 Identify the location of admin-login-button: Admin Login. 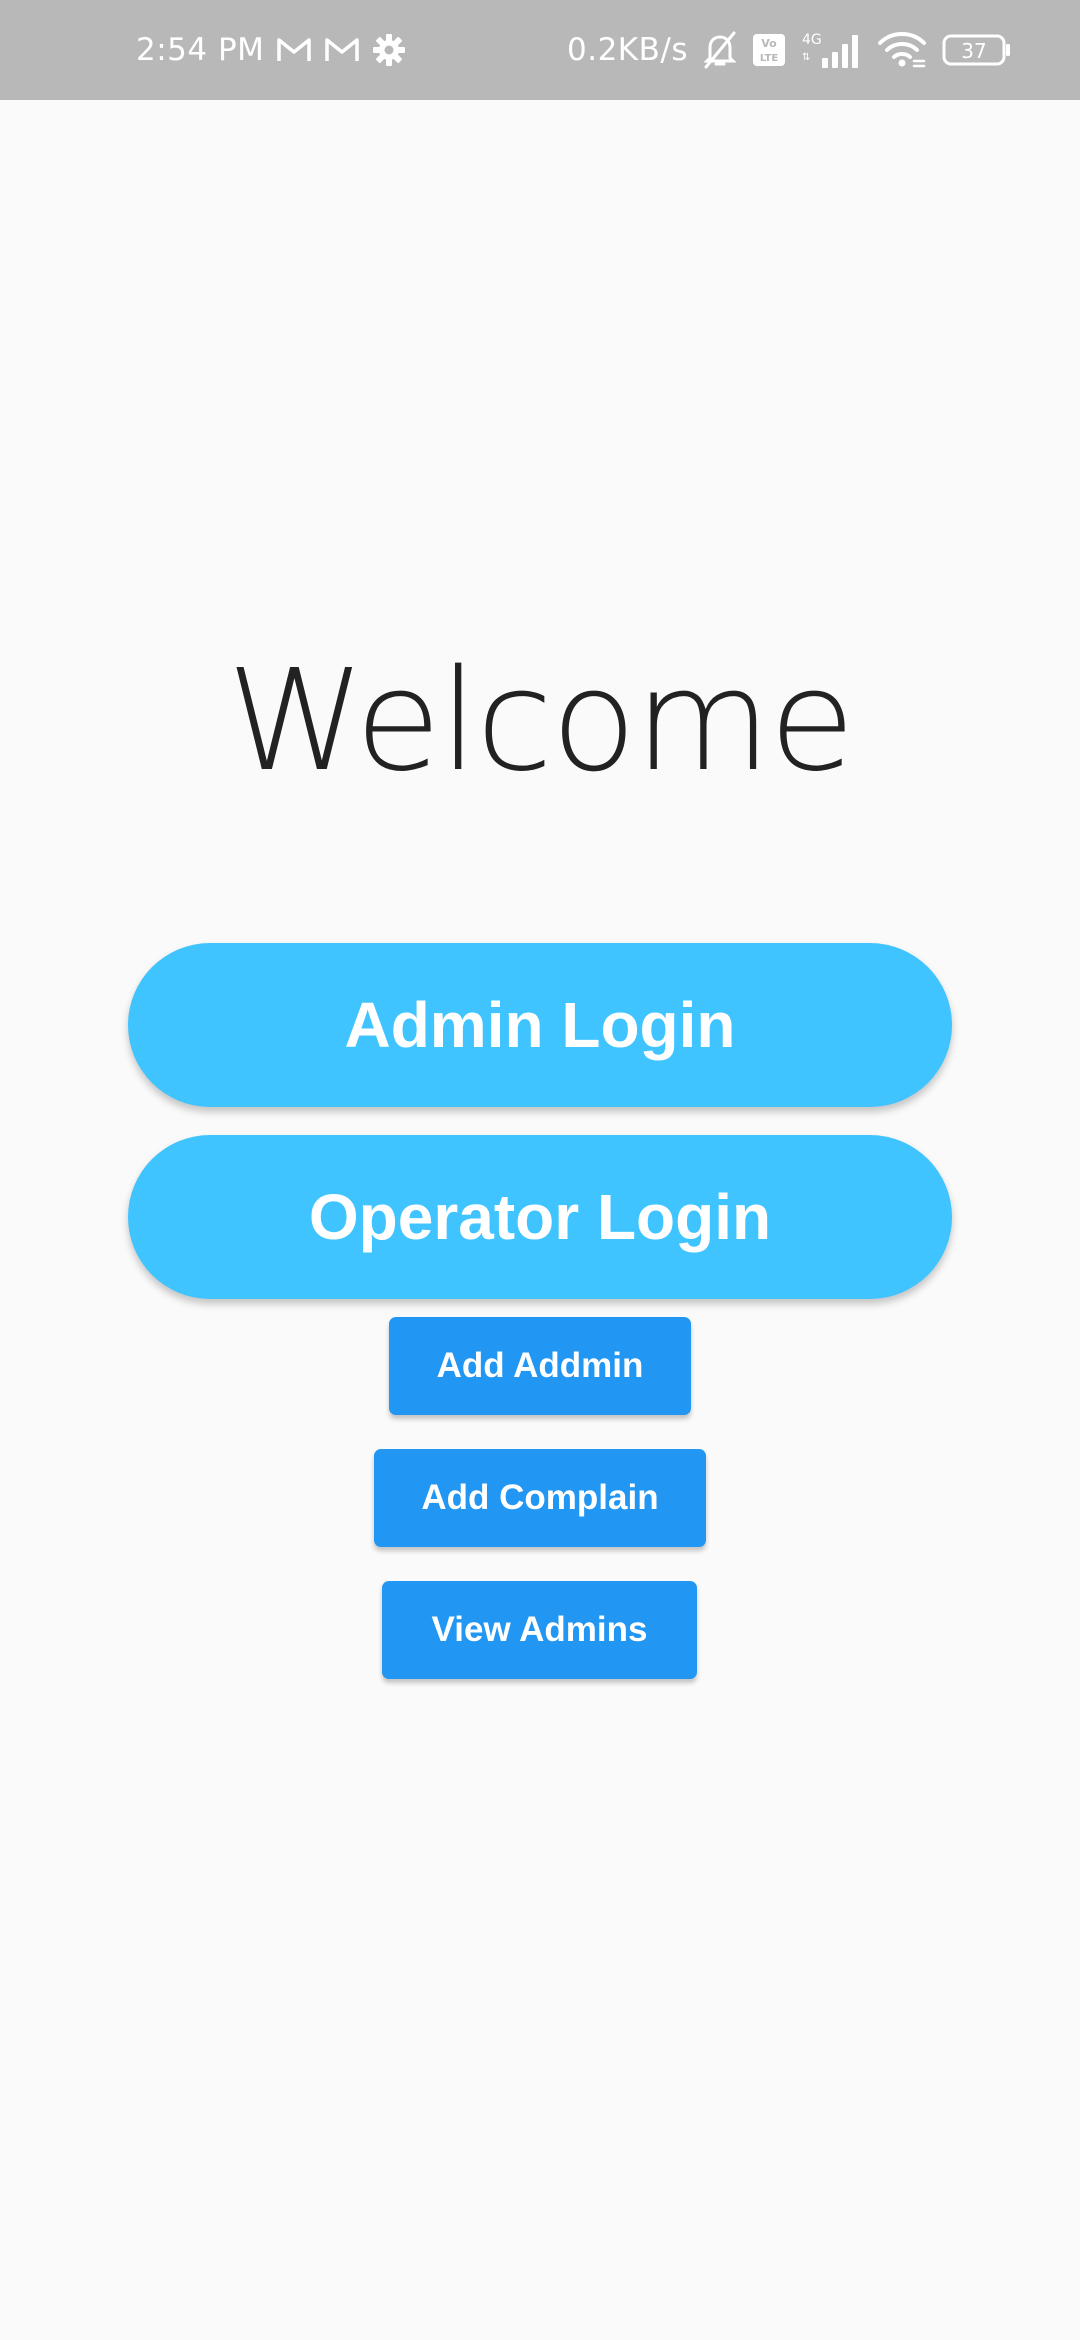
(540, 1025).